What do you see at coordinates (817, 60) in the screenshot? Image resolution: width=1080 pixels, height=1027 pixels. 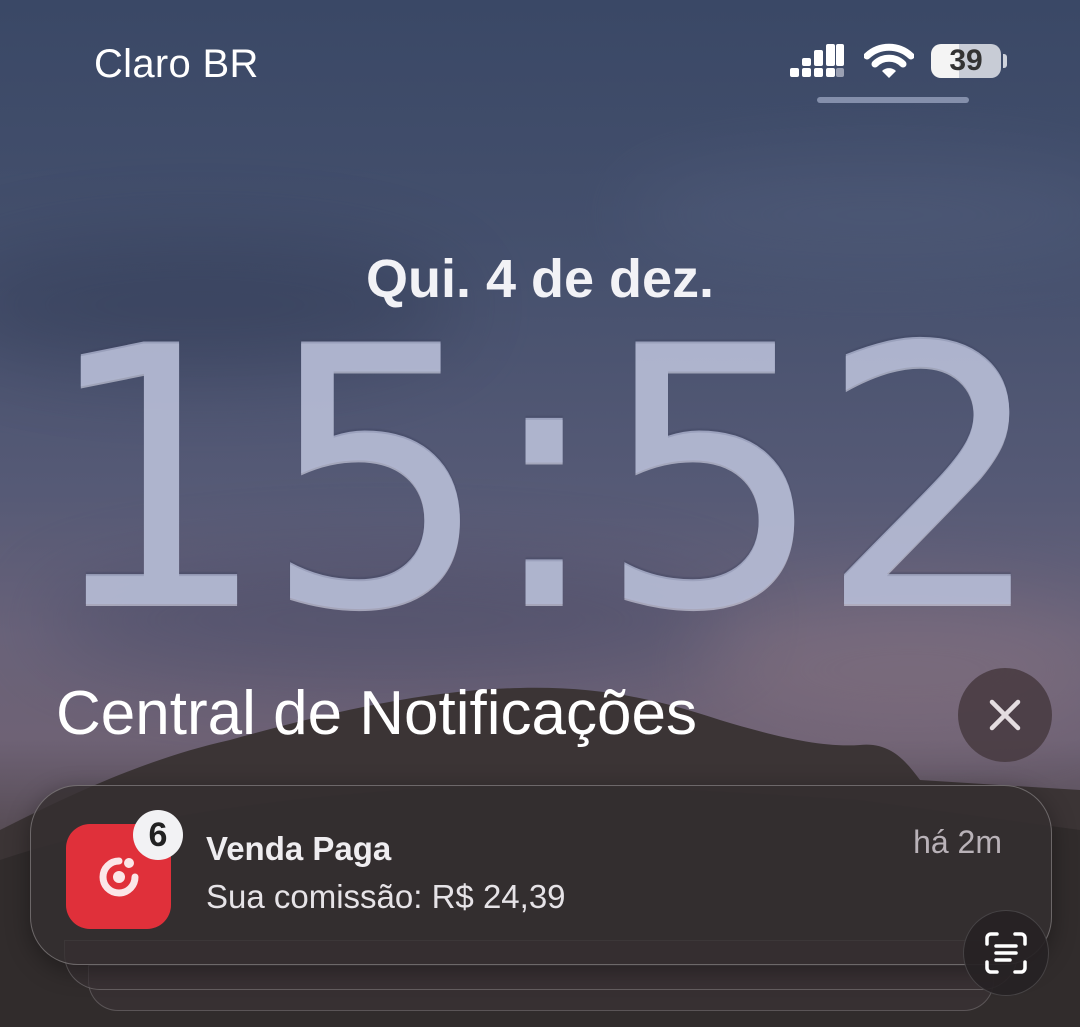 I see `signal-icon` at bounding box center [817, 60].